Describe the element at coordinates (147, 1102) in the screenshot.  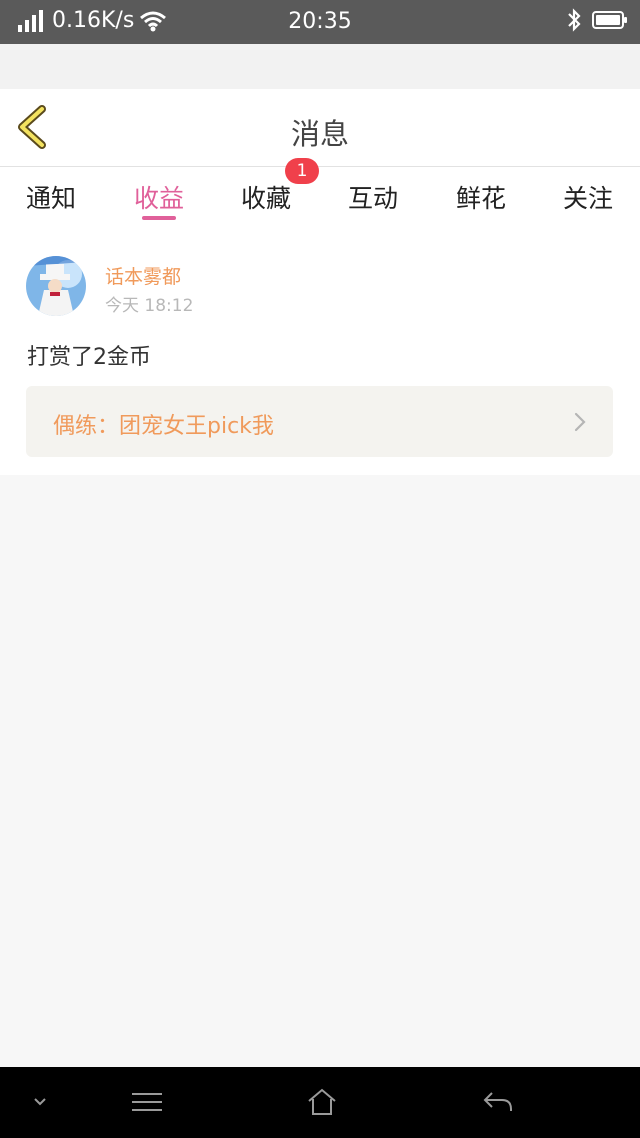
I see `menu-icon` at that location.